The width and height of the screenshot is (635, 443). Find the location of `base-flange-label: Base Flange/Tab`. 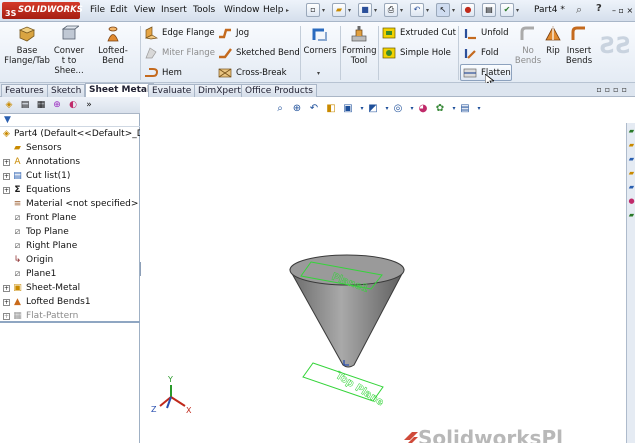

base-flange-label: Base Flange/Tab is located at coordinates (27, 56).